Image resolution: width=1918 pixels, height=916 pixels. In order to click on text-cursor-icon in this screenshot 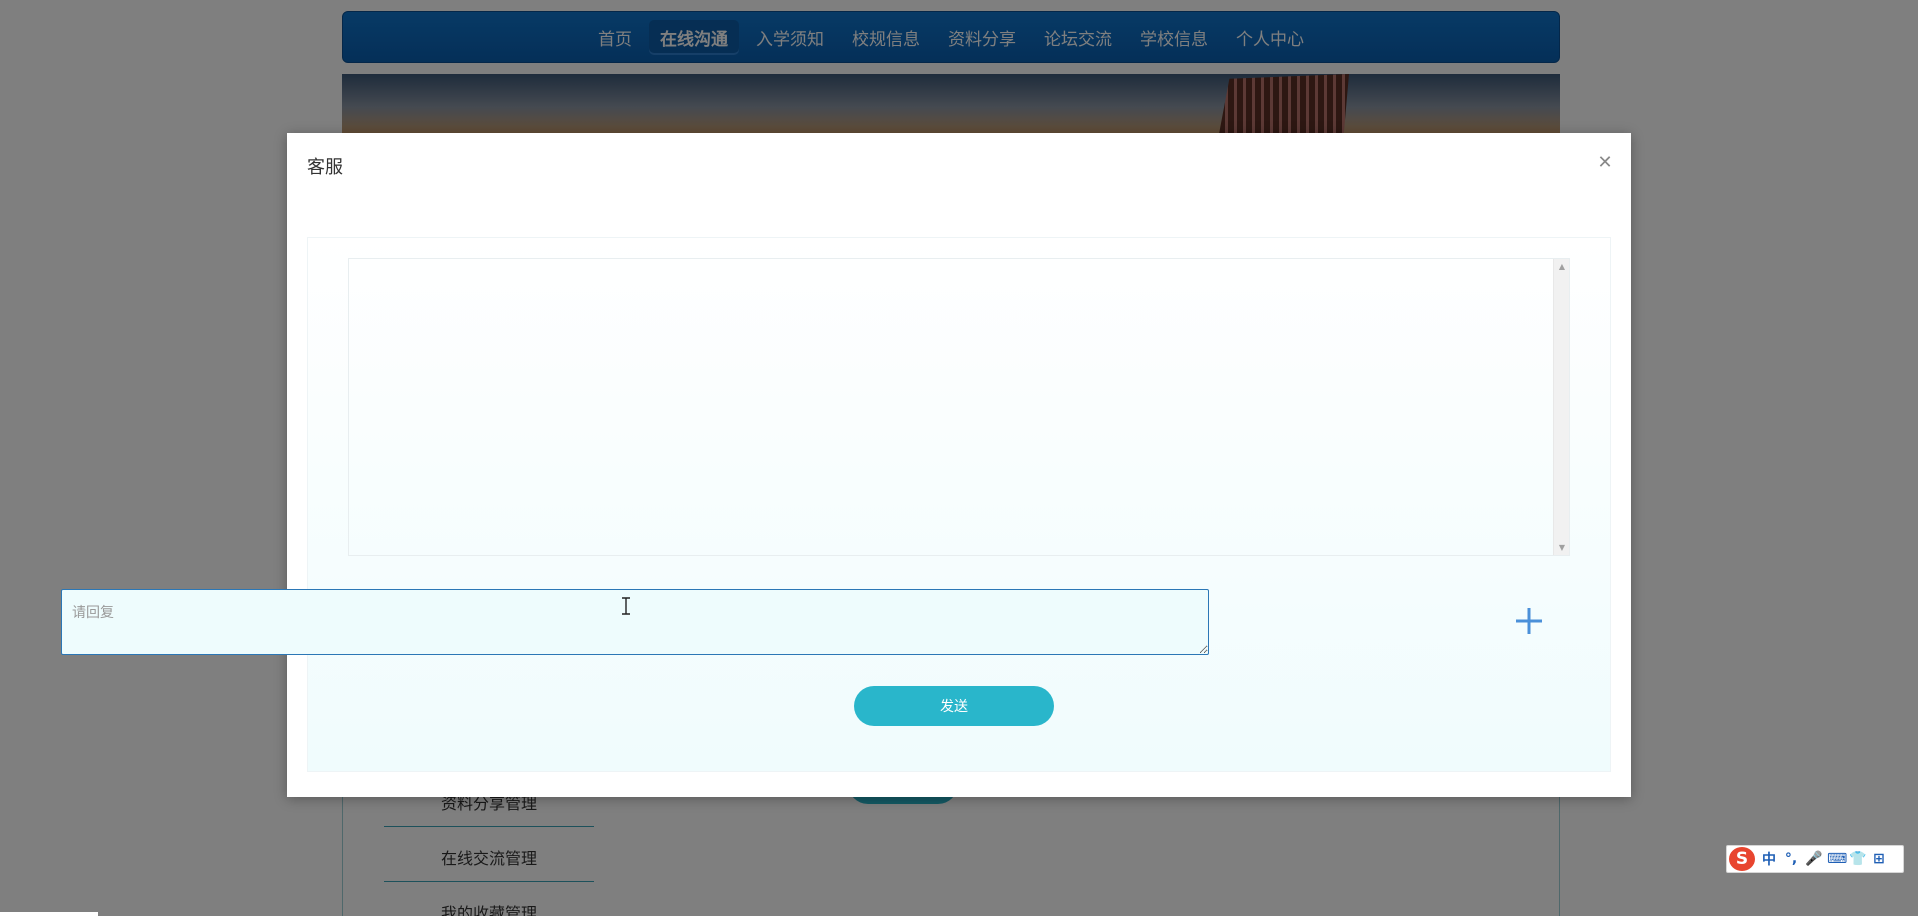, I will do `click(626, 606)`.